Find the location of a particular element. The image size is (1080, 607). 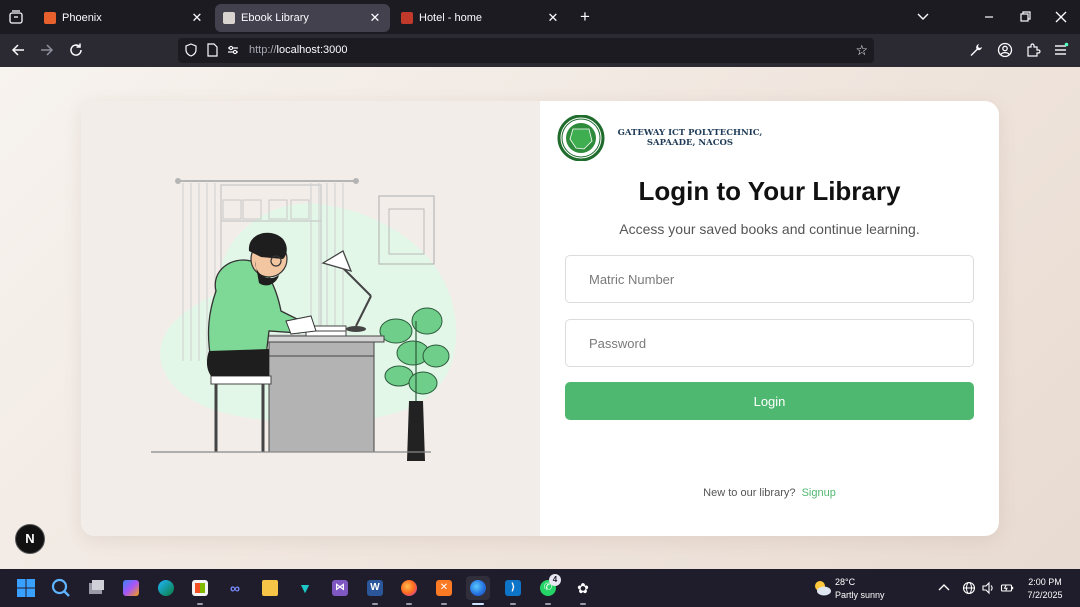

file-explorer-icon is located at coordinates (270, 588).